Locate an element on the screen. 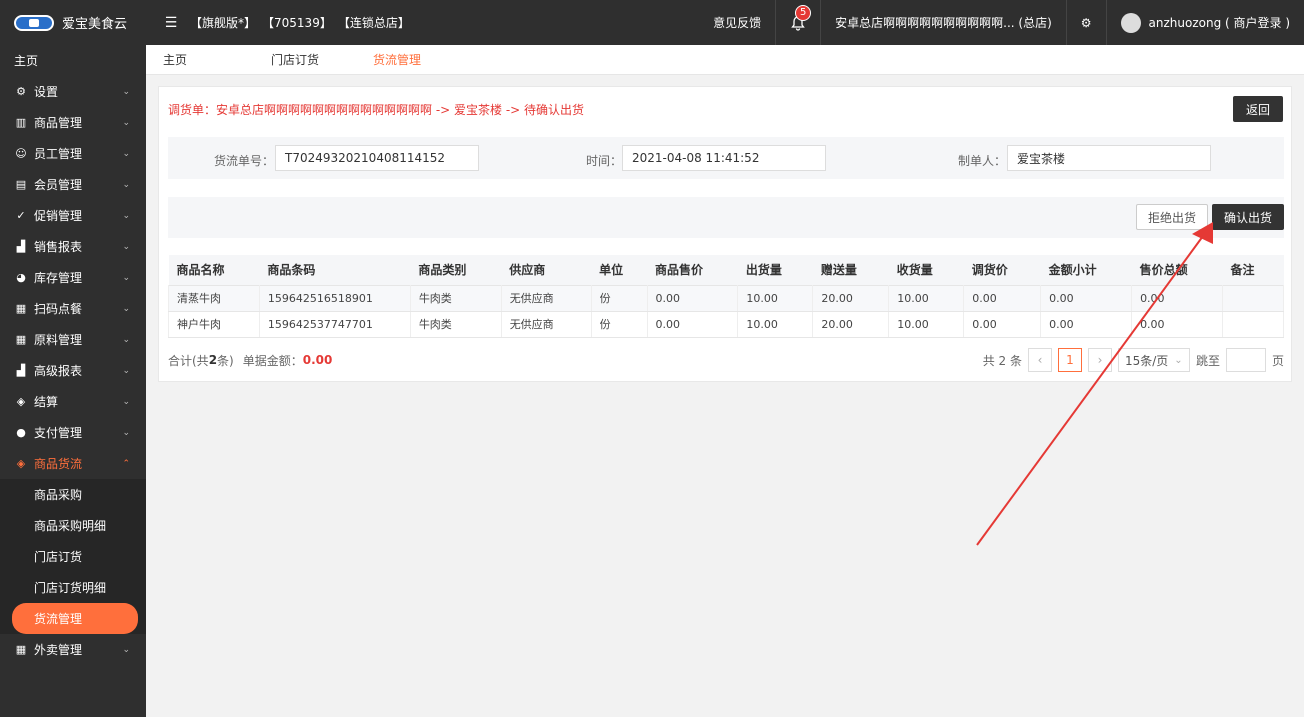 The width and height of the screenshot is (1304, 717). menu-toggle-icon: ☰ is located at coordinates (171, 23).